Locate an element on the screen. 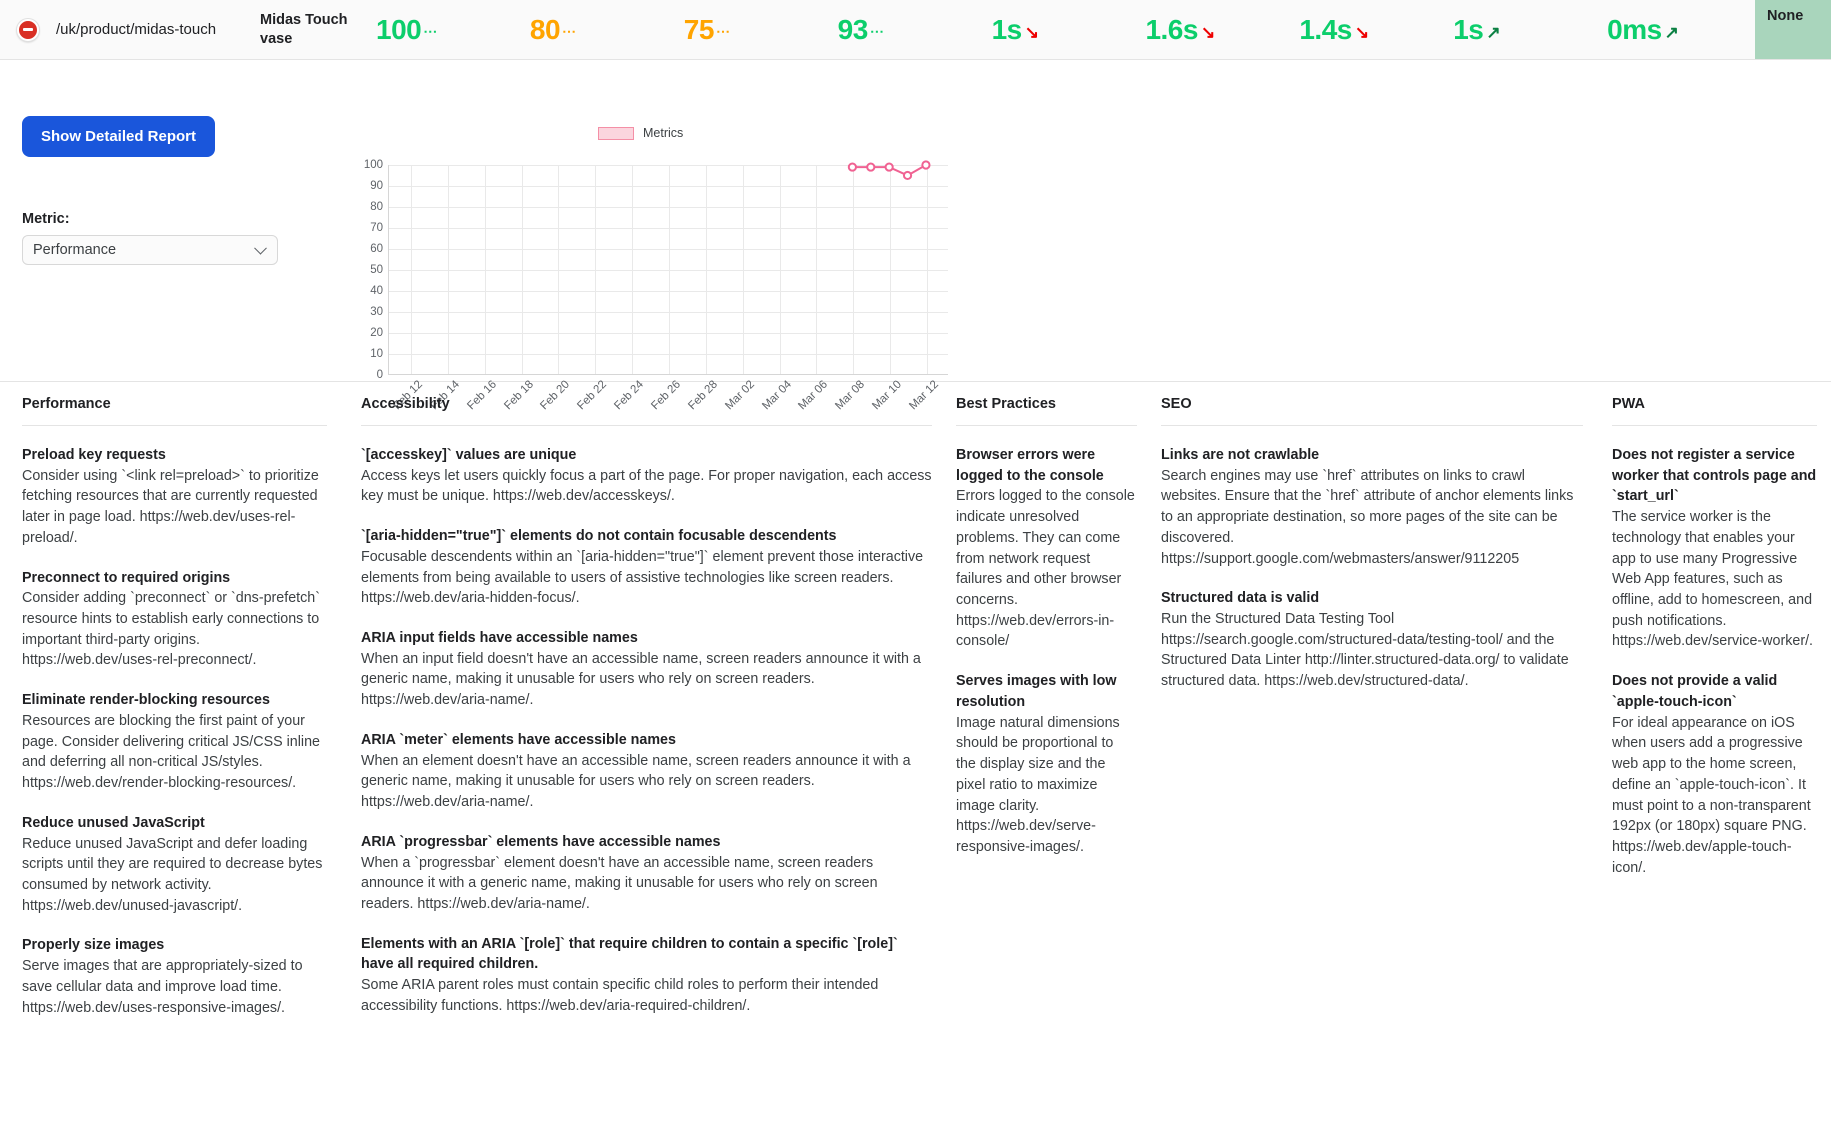 The image size is (1831, 1122). speed-index-value: 1.6s is located at coordinates (1171, 29).